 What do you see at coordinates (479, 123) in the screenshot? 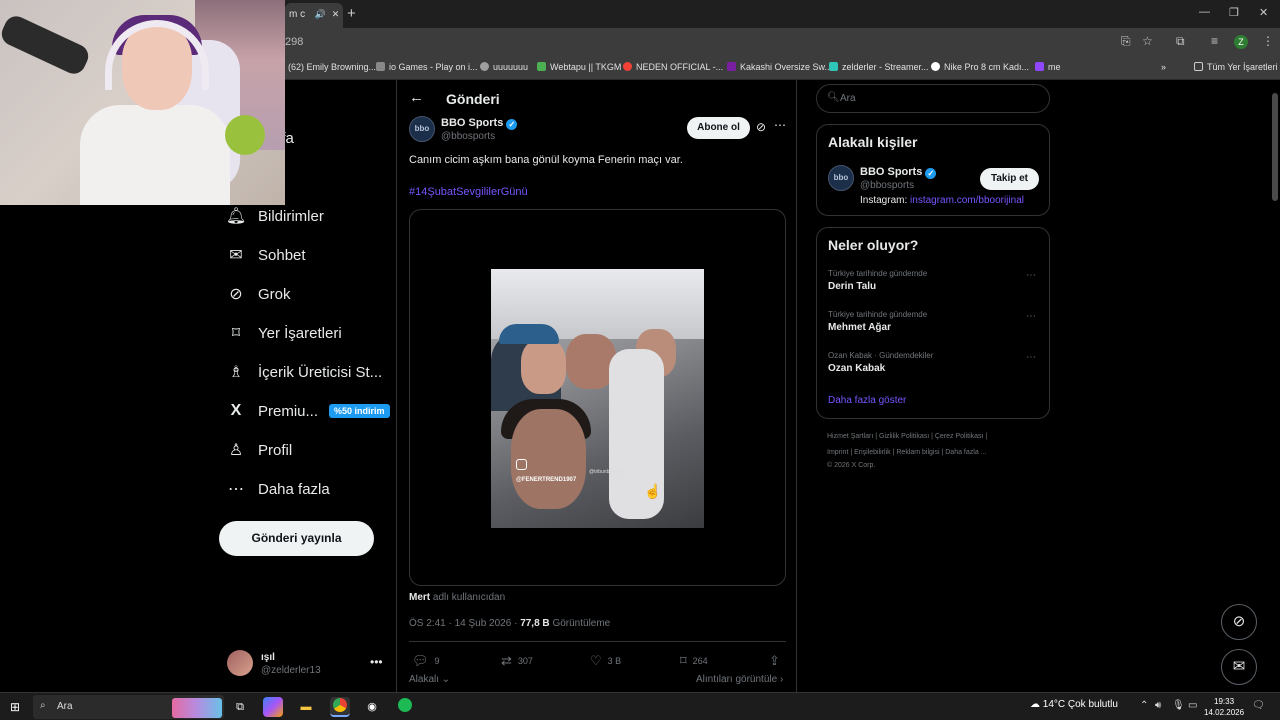
I see `author-name: BBO Sports ✓` at bounding box center [479, 123].